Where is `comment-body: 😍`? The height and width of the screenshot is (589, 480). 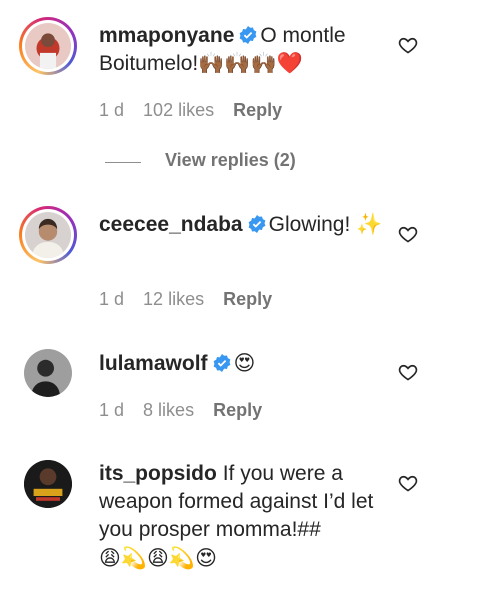 comment-body: 😍 is located at coordinates (244, 363).